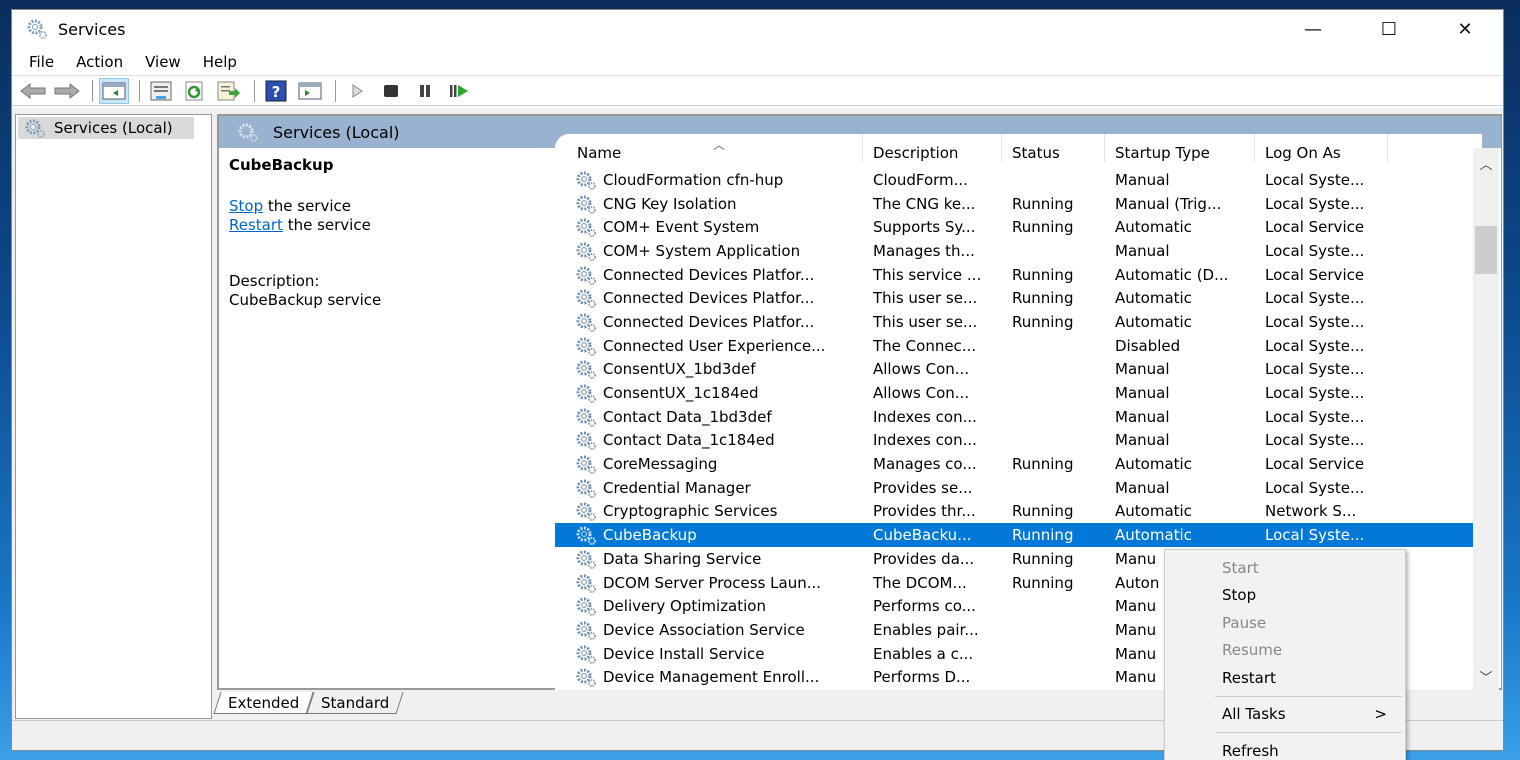  I want to click on service-name: COM+ System Application, so click(702, 250).